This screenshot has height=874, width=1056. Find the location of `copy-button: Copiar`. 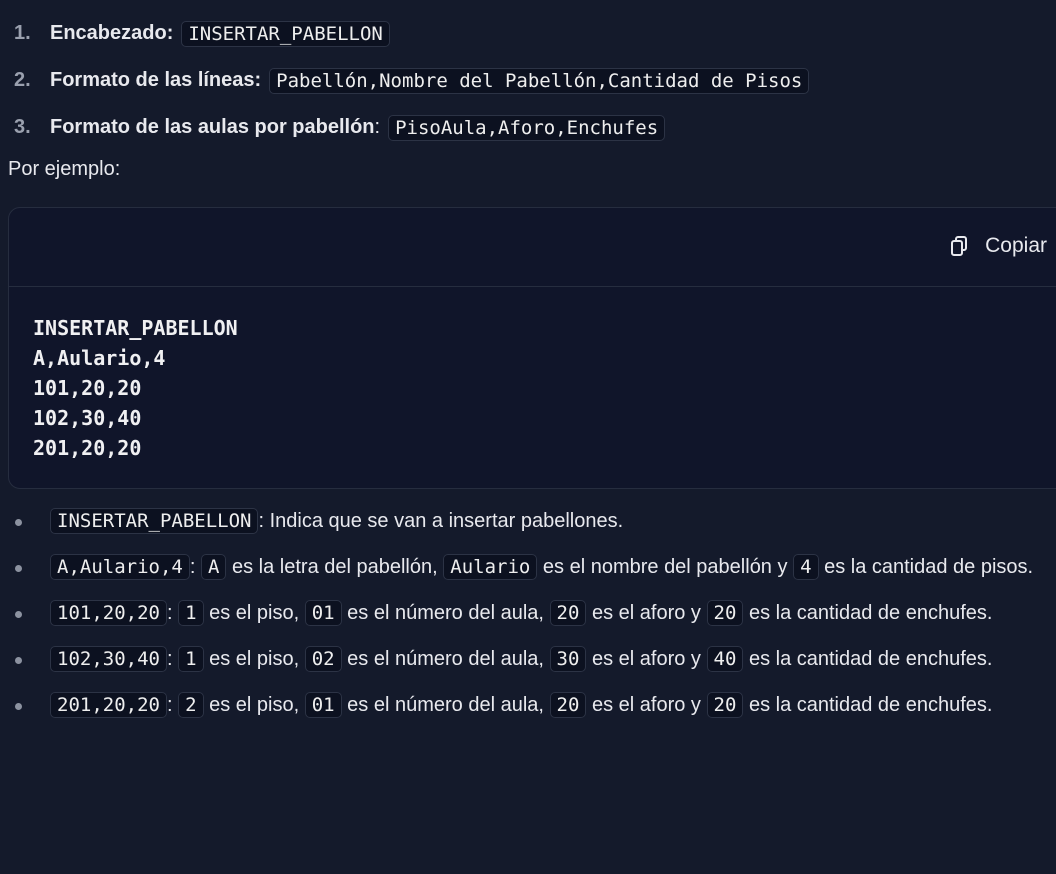

copy-button: Copiar is located at coordinates (999, 246).